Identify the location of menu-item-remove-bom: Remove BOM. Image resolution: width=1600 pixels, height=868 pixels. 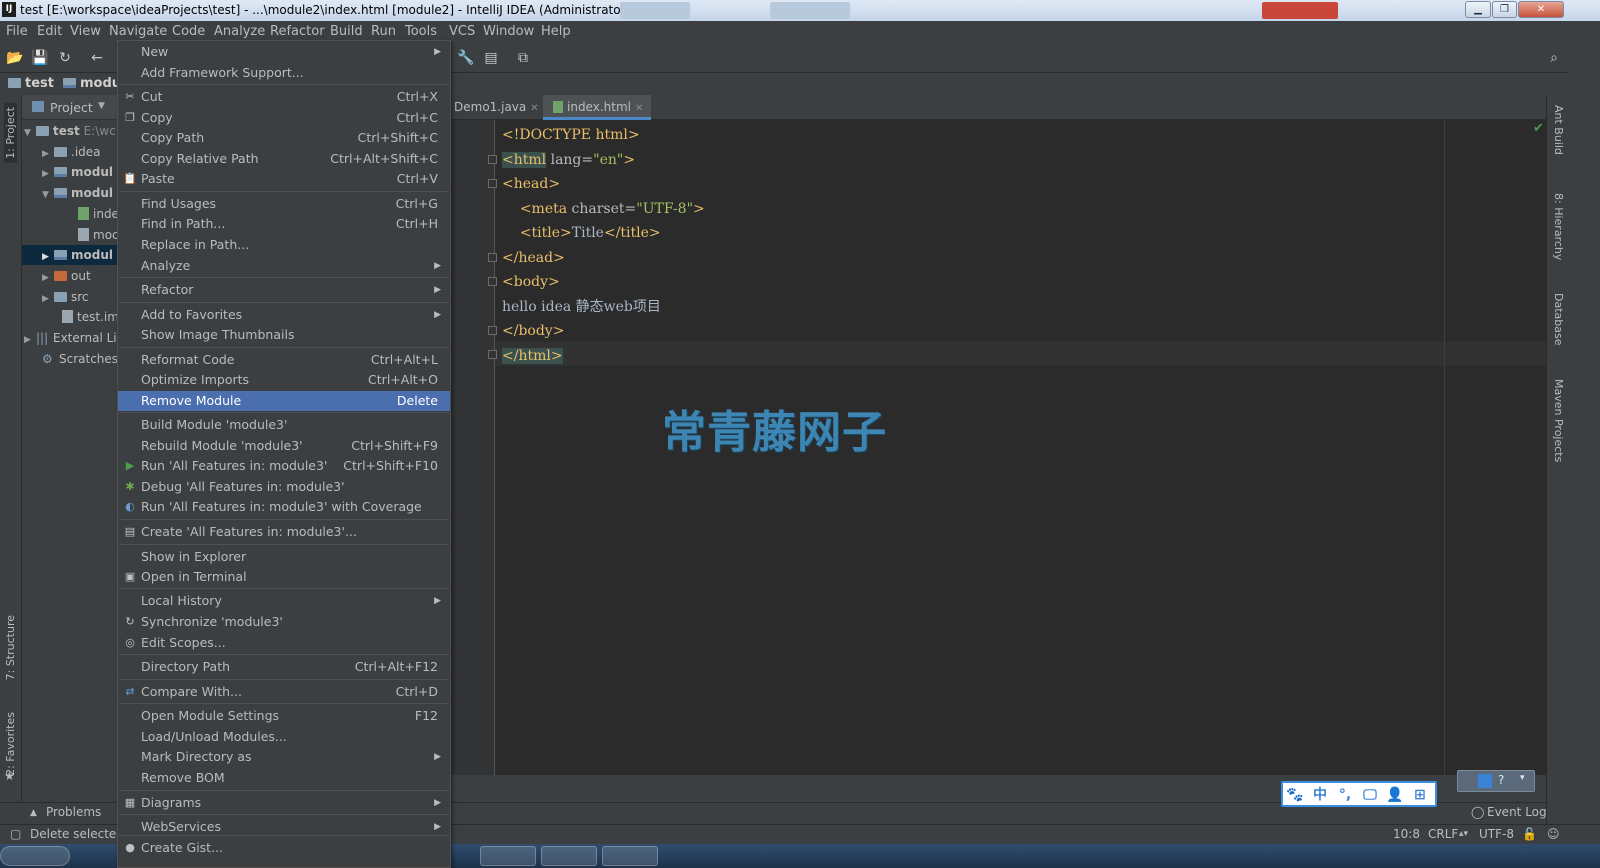
(284, 778).